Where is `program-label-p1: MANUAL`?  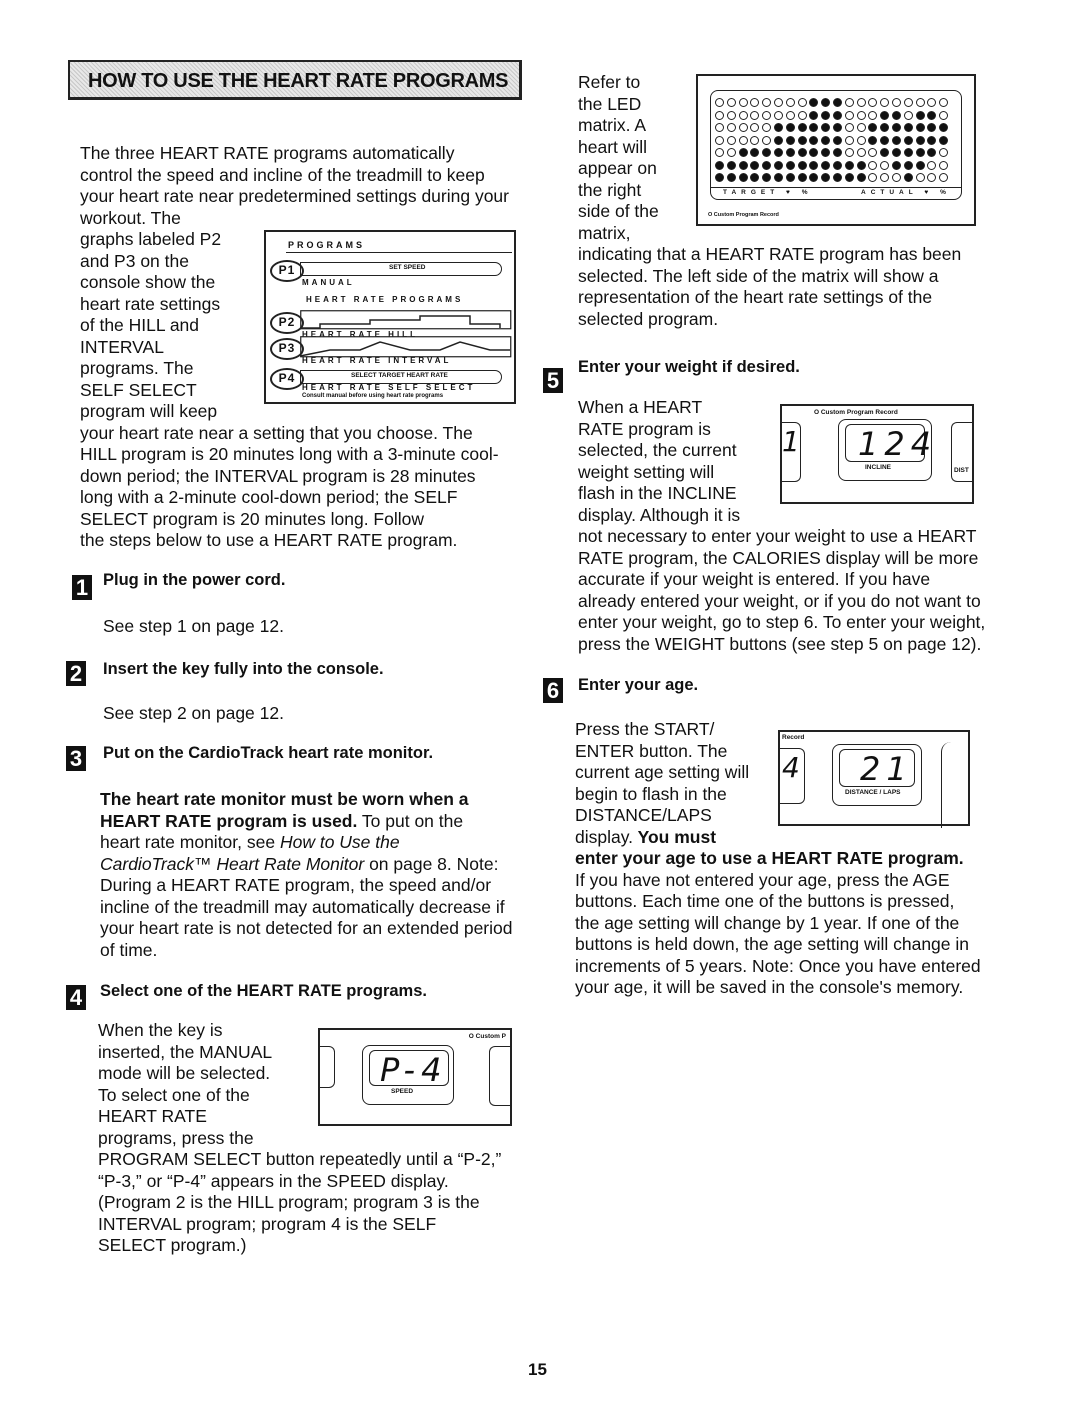
program-label-p1: MANUAL is located at coordinates (328, 282).